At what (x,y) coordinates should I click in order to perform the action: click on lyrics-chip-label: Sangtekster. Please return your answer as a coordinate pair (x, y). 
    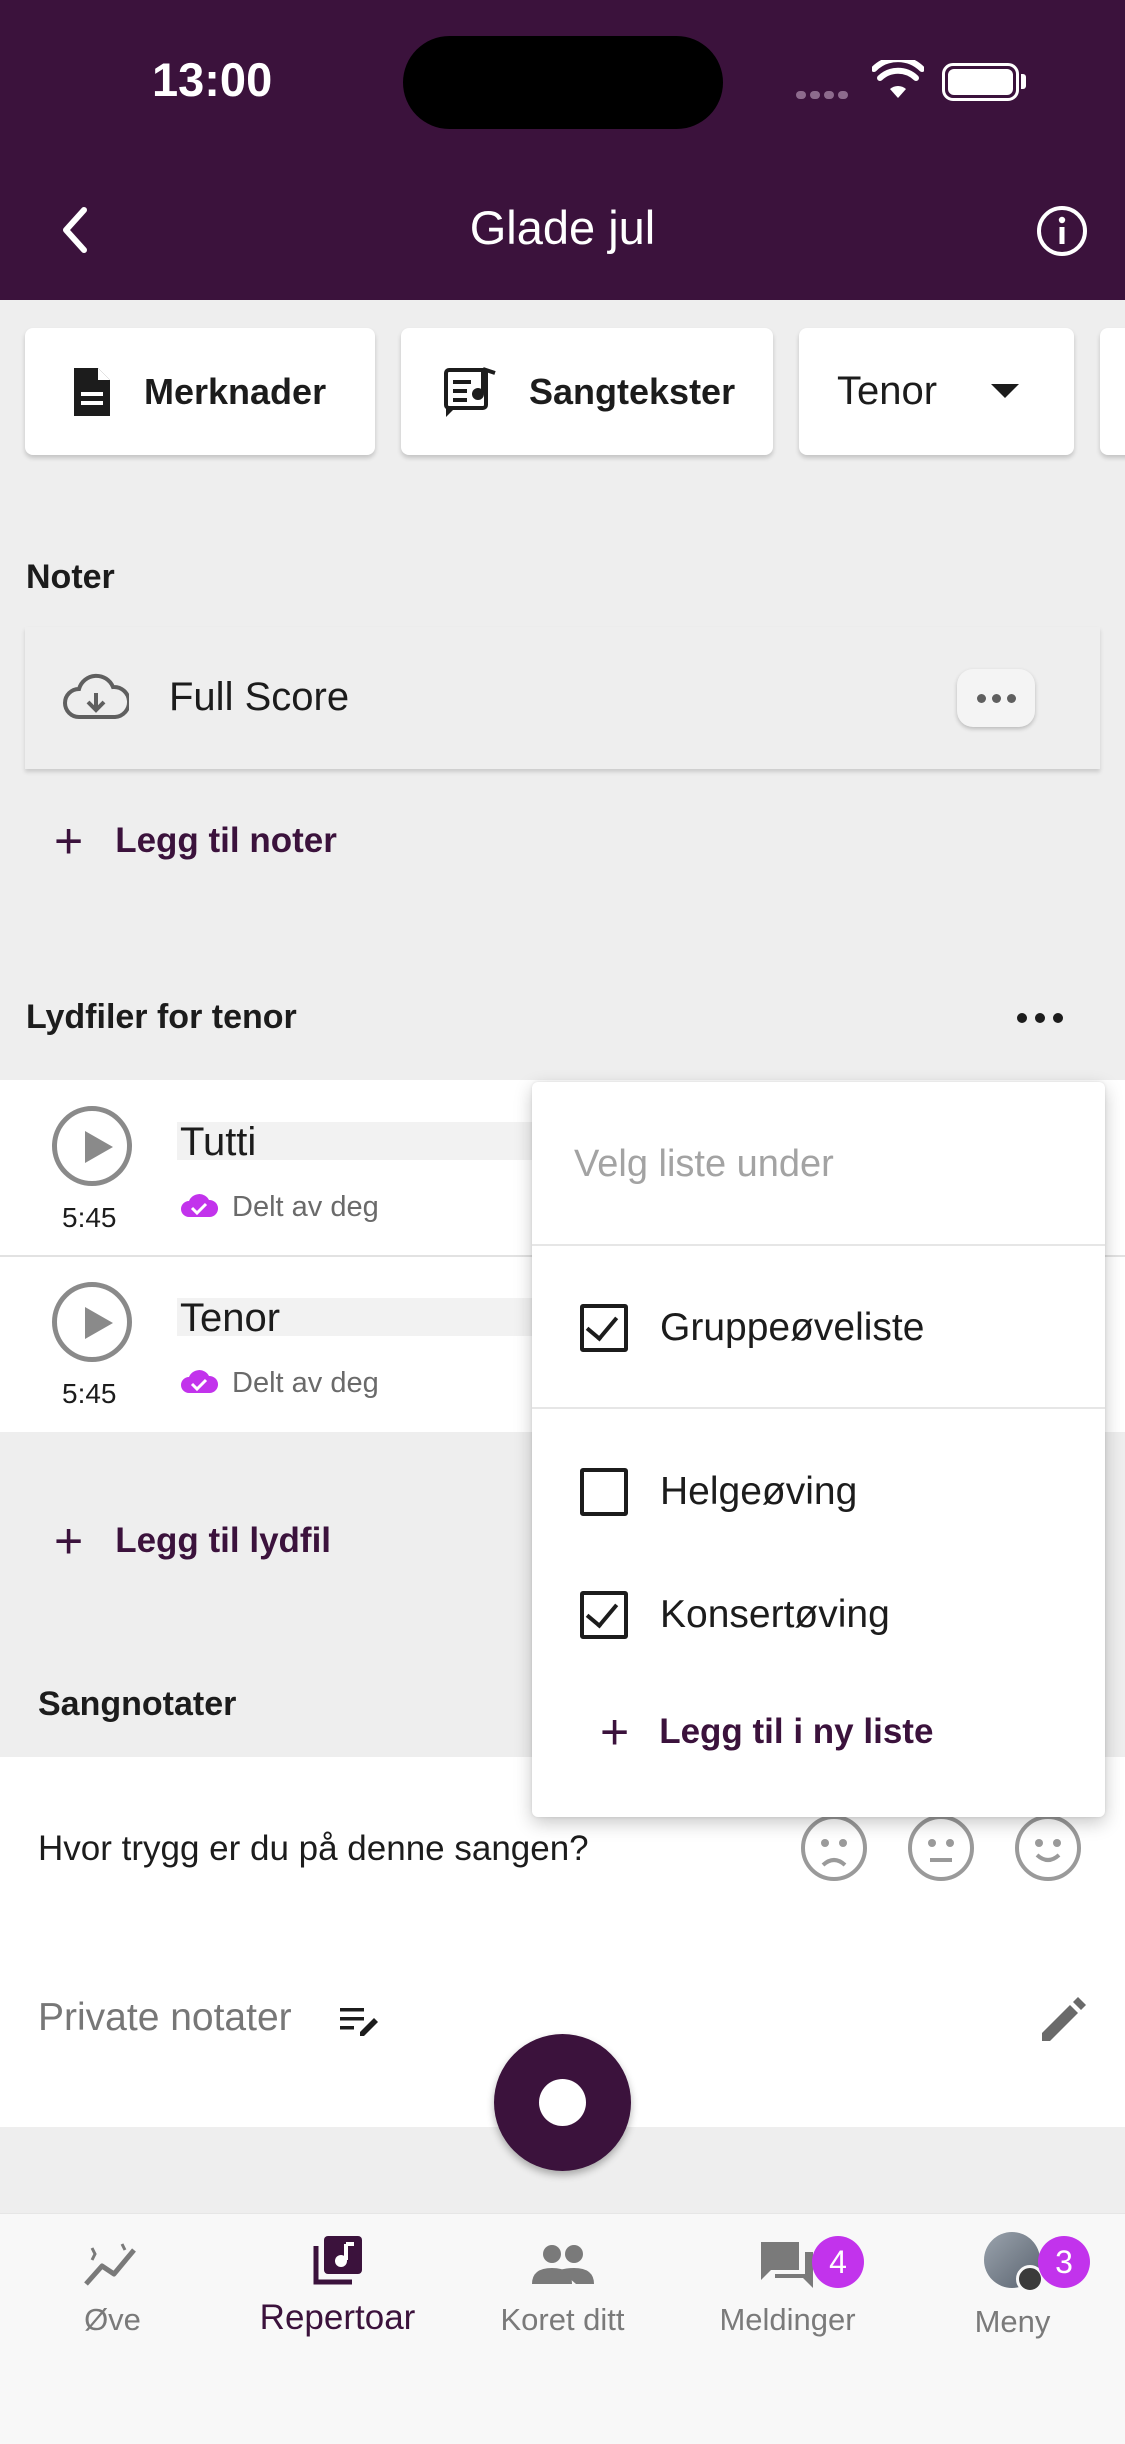
    Looking at the image, I should click on (632, 391).